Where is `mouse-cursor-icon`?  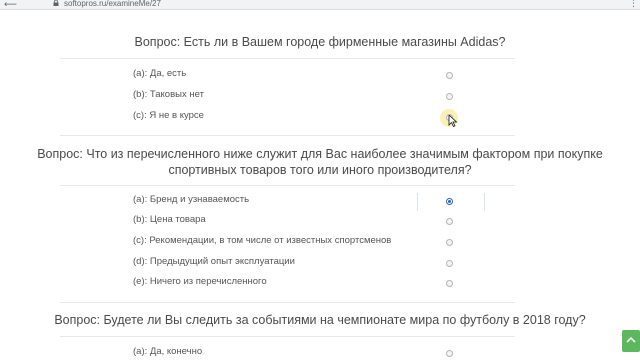
mouse-cursor-icon is located at coordinates (453, 121).